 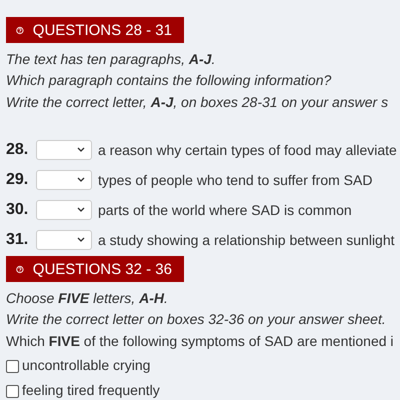 I want to click on option-text: feeling tired frequently, so click(x=91, y=390).